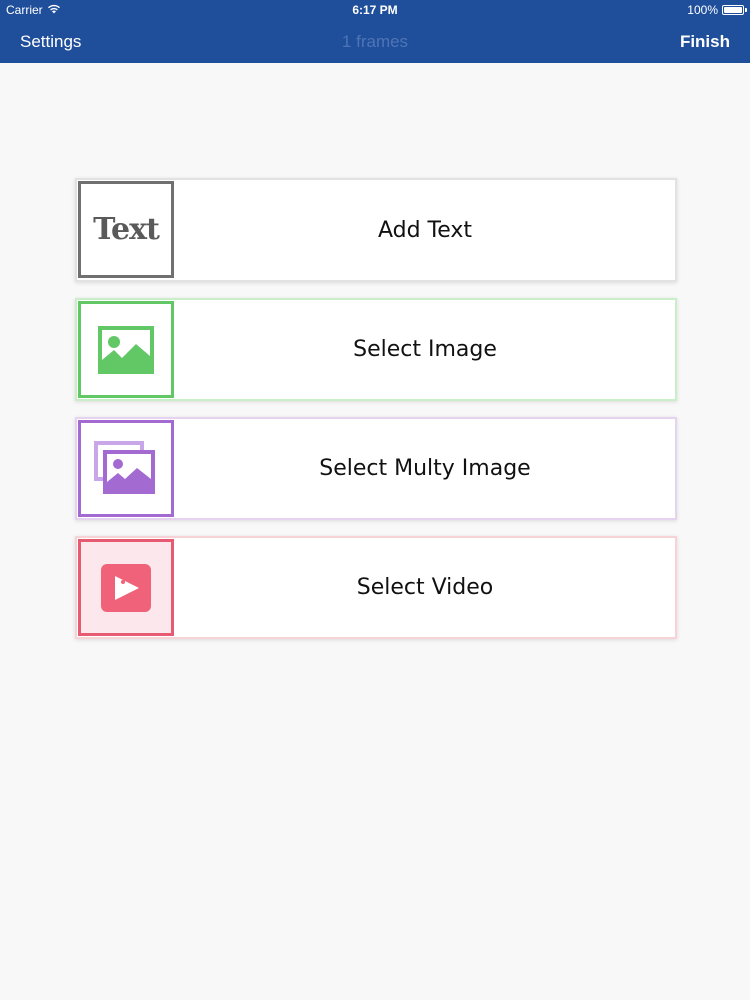  I want to click on multi-image-icon, so click(126, 468).